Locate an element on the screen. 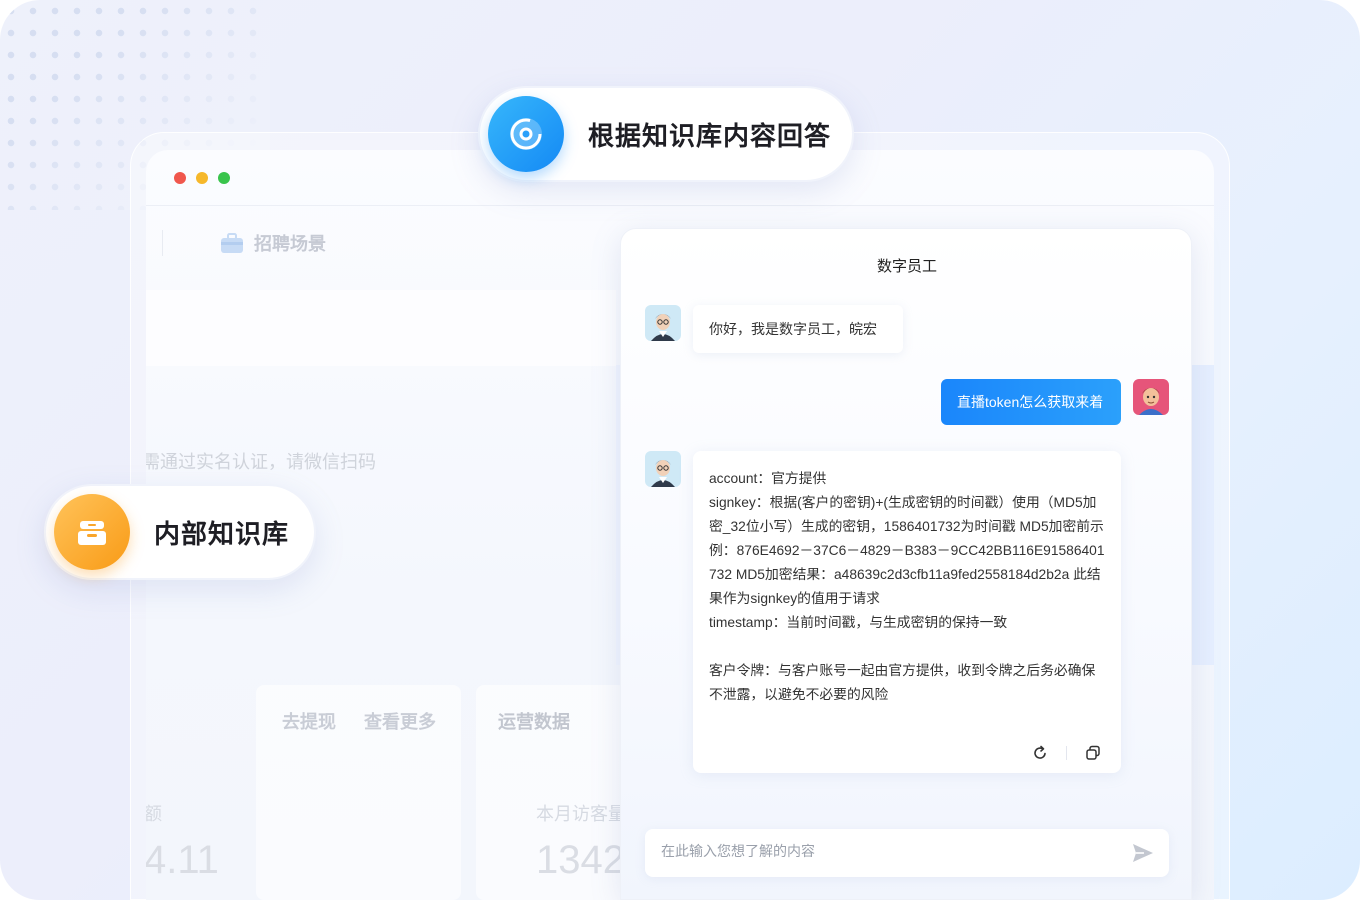 Image resolution: width=1360 pixels, height=900 pixels. internal-knowledge-badge: 内部知识库 is located at coordinates (180, 532).